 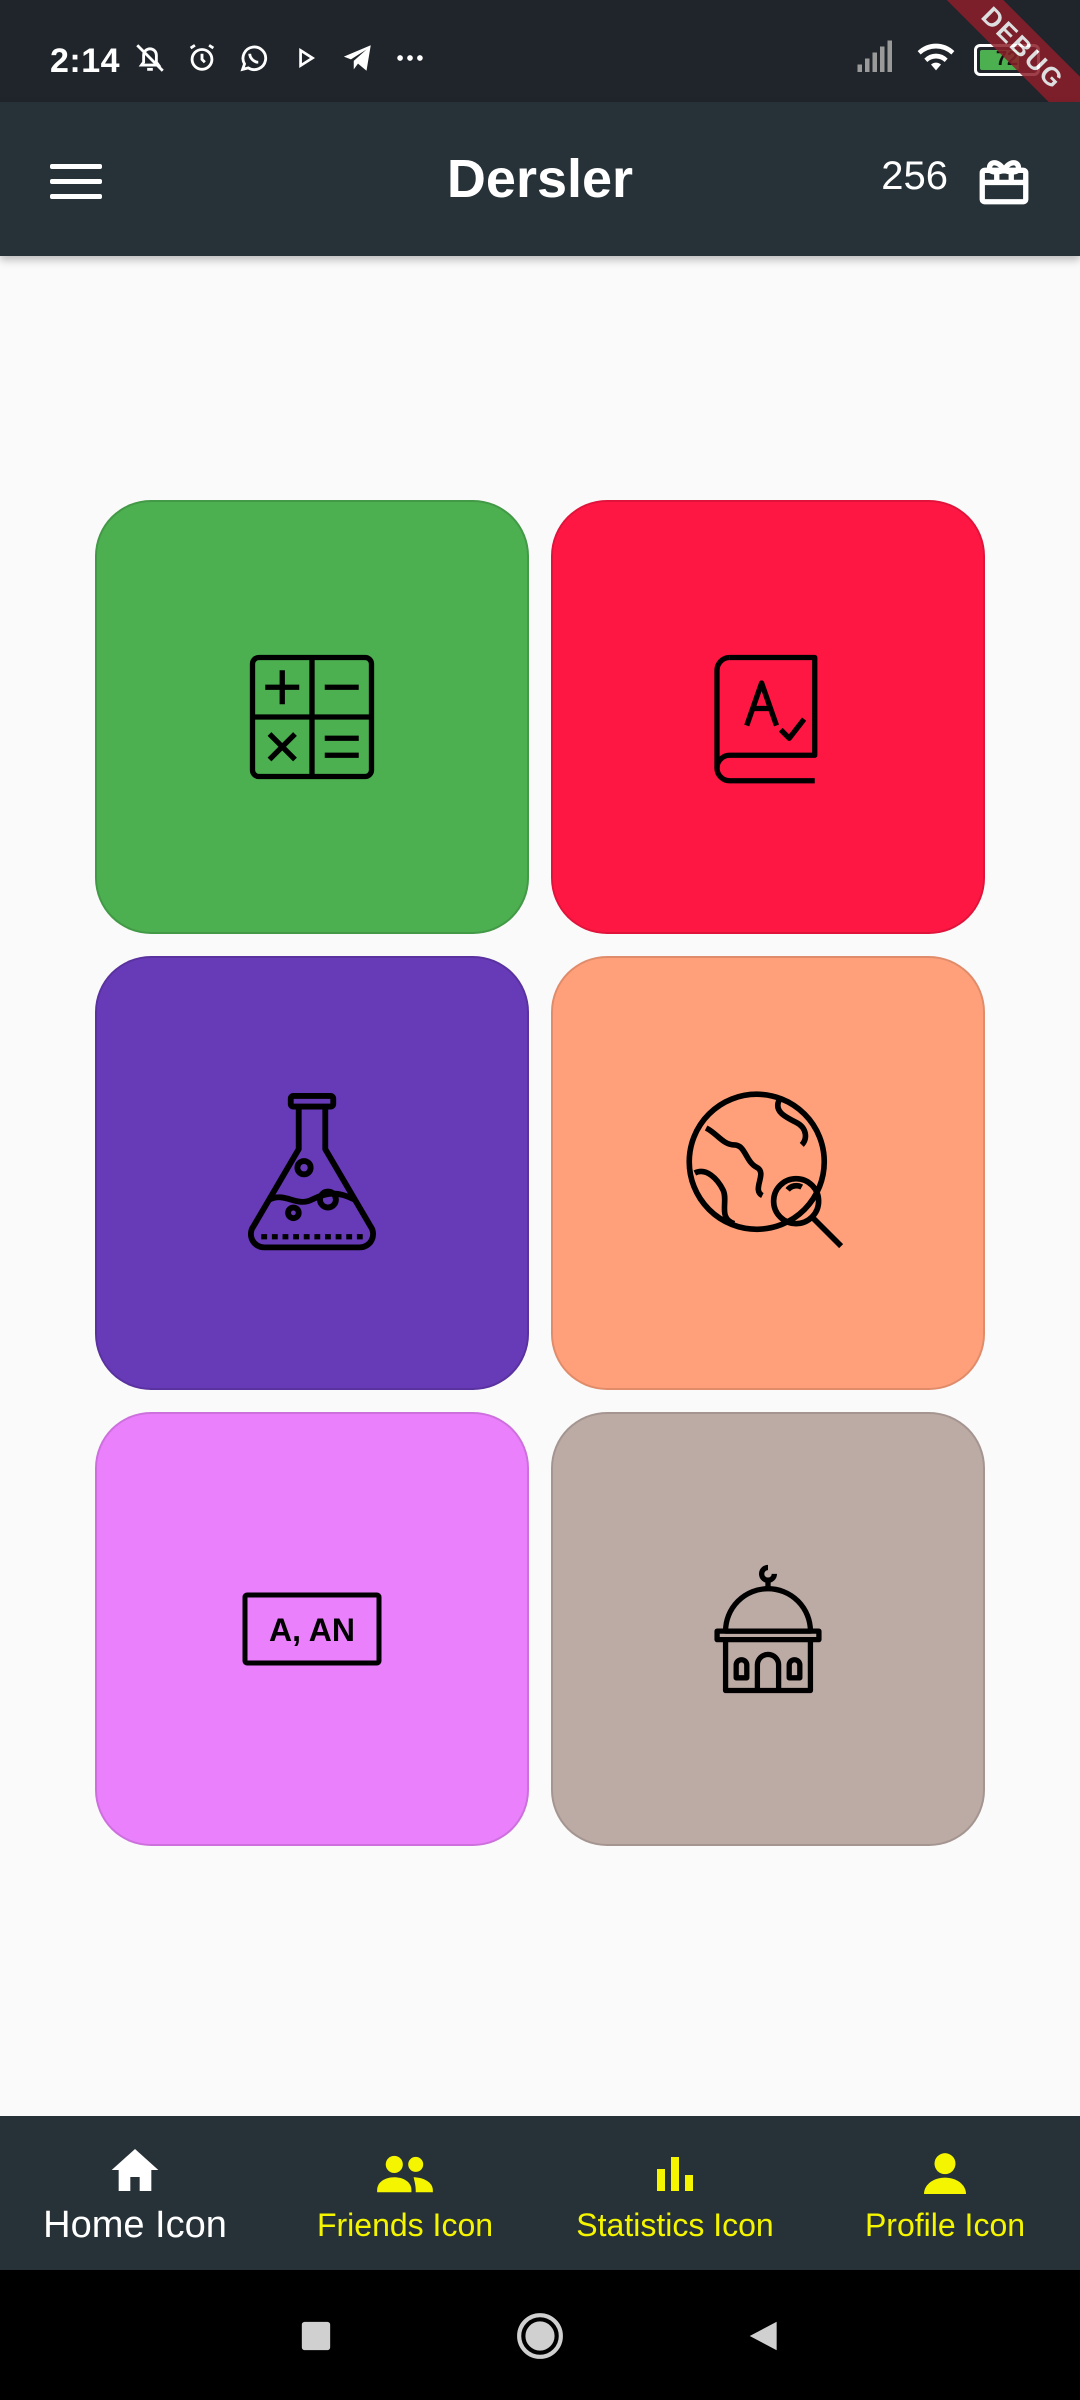 I want to click on recents-button, so click(x=316, y=2336).